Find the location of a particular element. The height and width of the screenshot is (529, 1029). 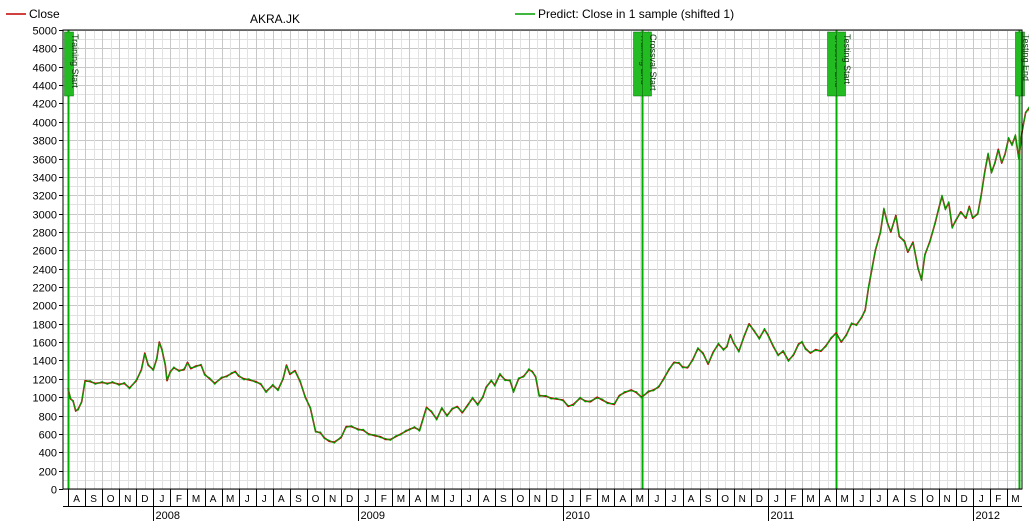

x-year-label: 2010 is located at coordinates (578, 516).